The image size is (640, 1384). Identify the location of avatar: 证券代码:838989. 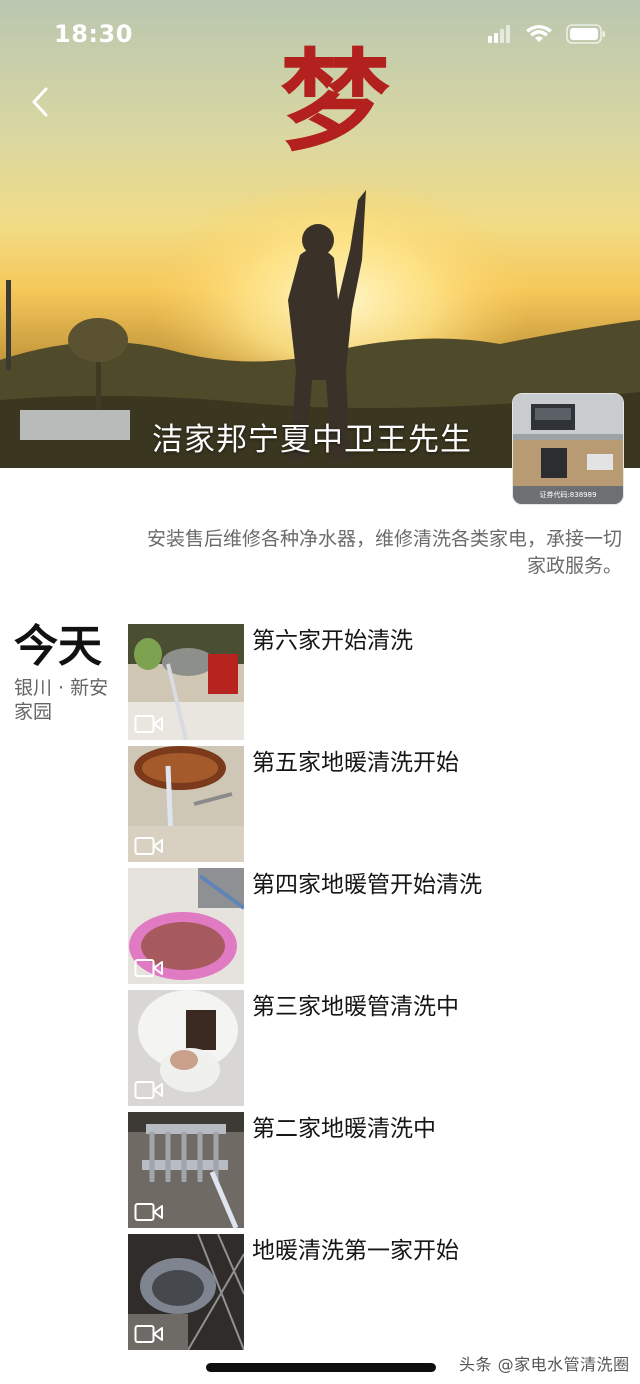
(568, 449).